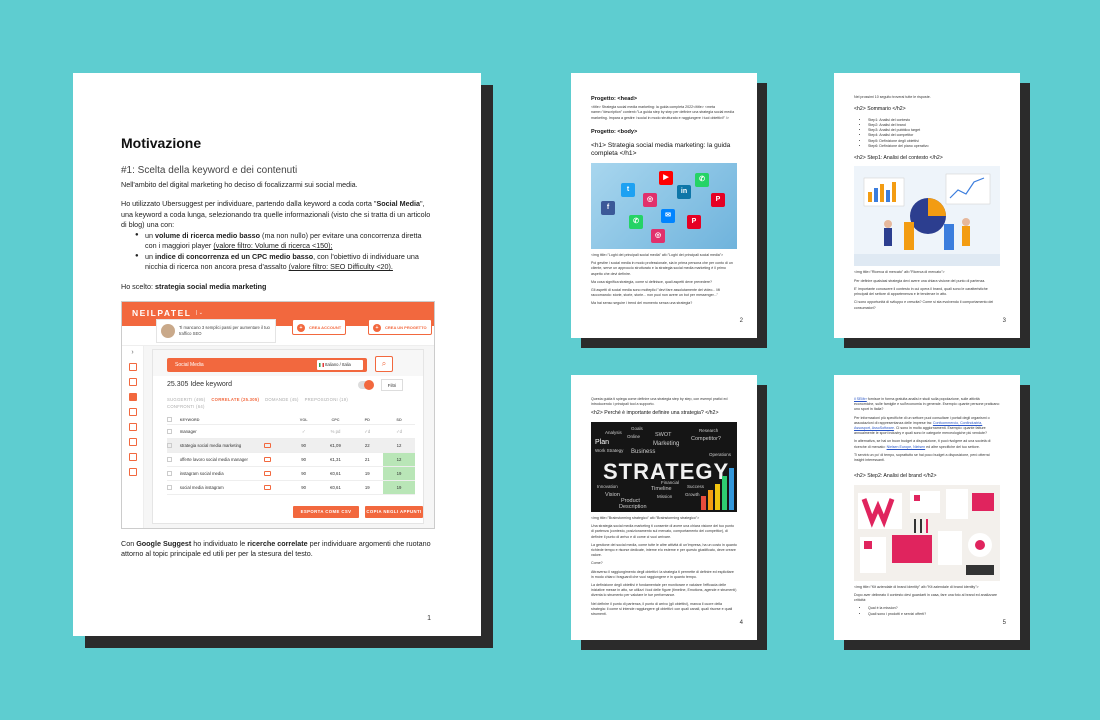  Describe the element at coordinates (392, 384) in the screenshot. I see `filters-button: Filtri` at that location.